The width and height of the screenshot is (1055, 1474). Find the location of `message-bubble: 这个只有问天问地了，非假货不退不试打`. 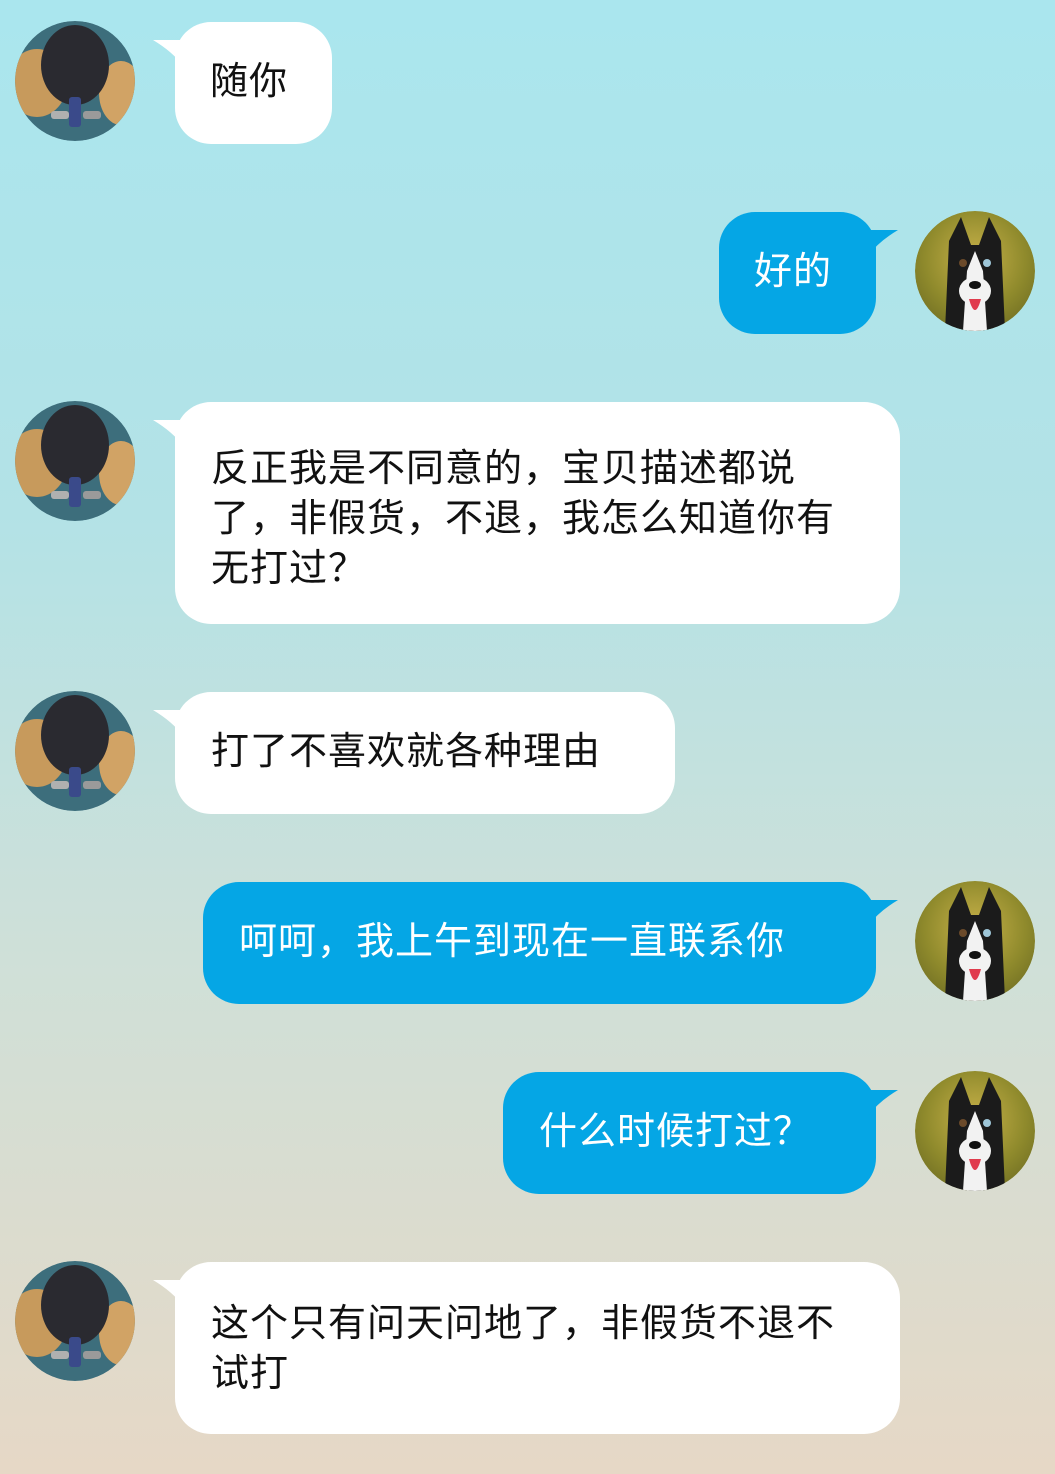

message-bubble: 这个只有问天问地了，非假货不退不试打 is located at coordinates (526, 1348).